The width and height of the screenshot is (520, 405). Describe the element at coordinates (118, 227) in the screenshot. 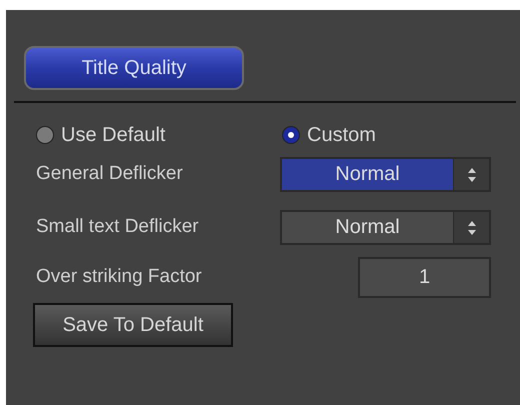

I see `setting-label: Small text Deflicker` at that location.